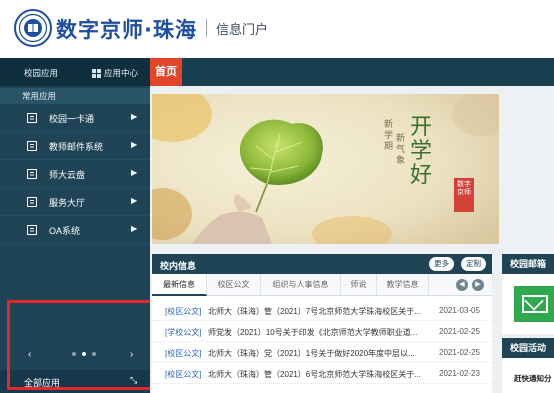 The height and width of the screenshot is (393, 554). Describe the element at coordinates (96, 73) in the screenshot. I see `grid-icon` at that location.